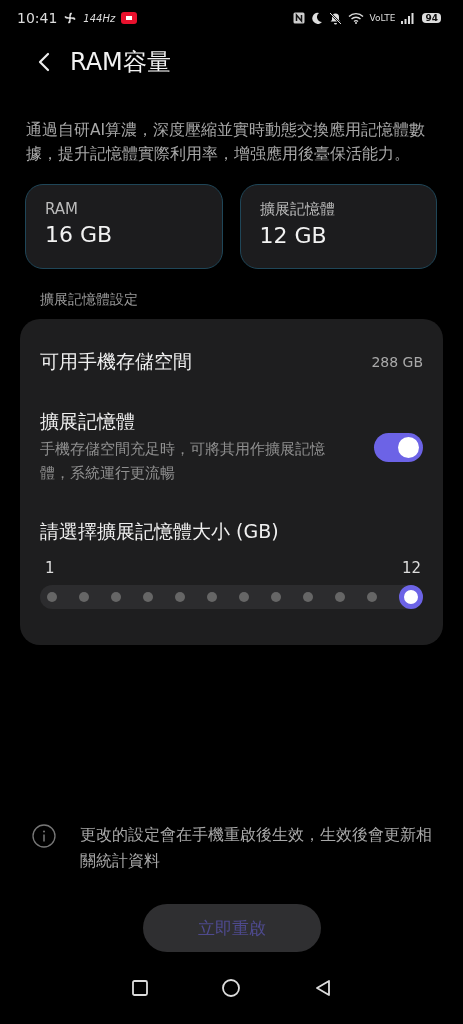 The width and height of the screenshot is (463, 1024). Describe the element at coordinates (298, 18) in the screenshot. I see `nfc-icon` at that location.